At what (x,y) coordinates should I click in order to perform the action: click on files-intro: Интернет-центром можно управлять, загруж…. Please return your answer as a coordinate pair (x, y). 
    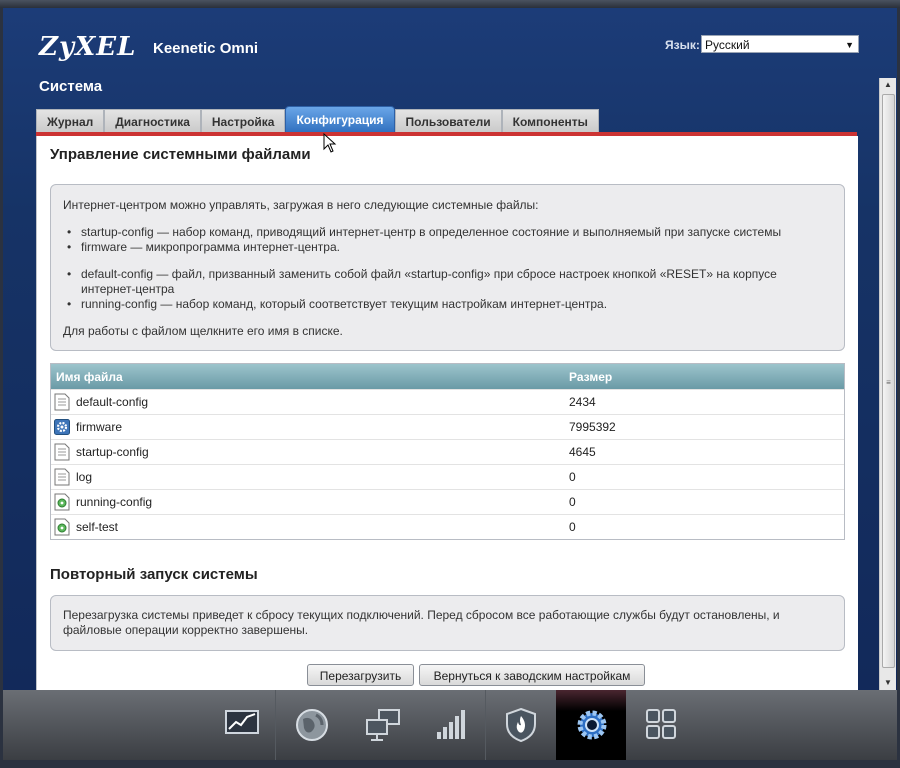
    Looking at the image, I should click on (301, 205).